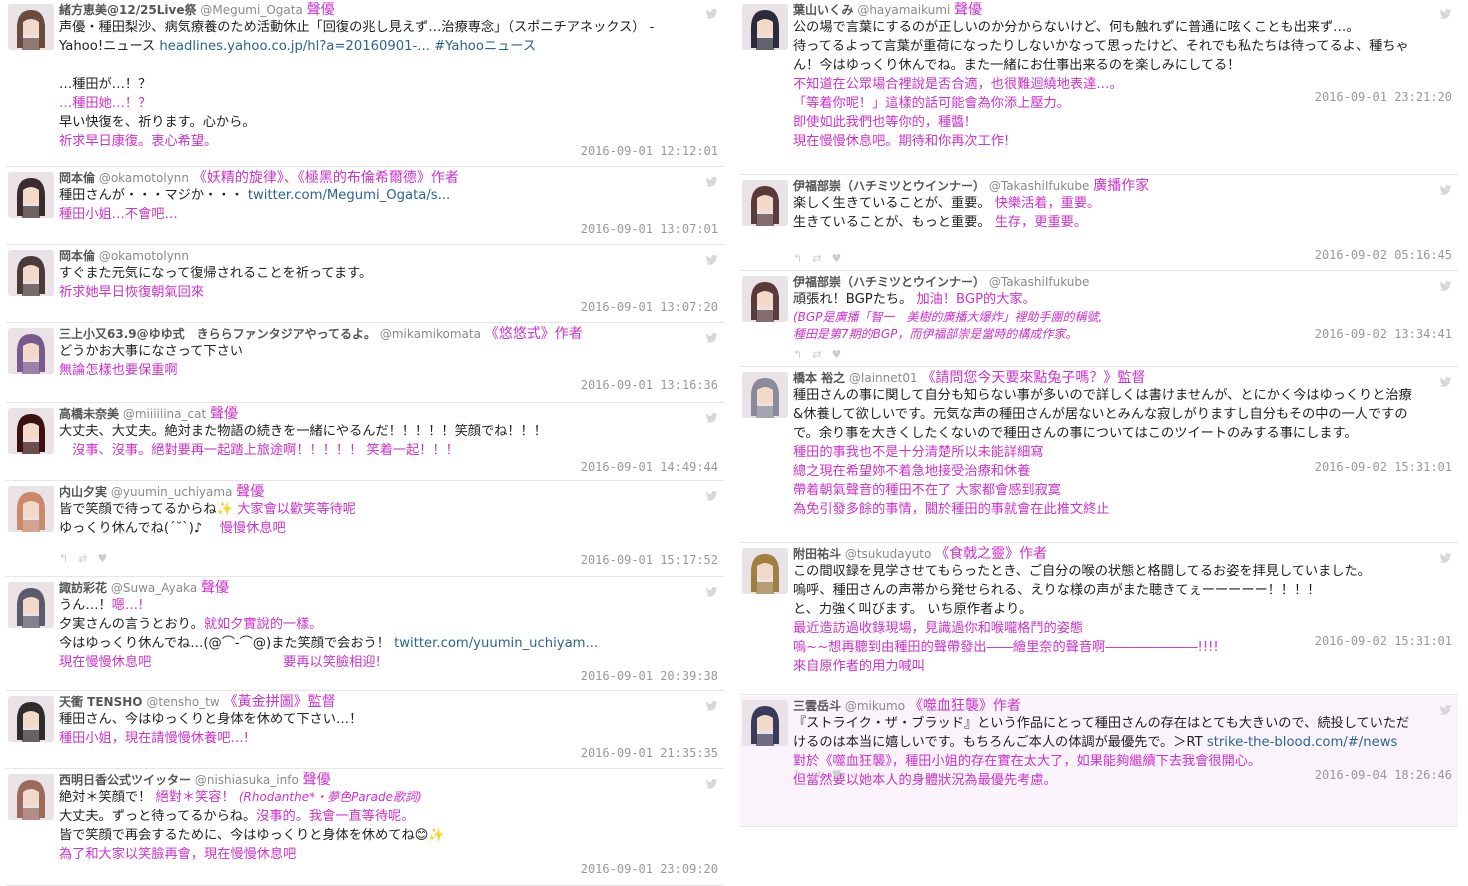 This screenshot has width=1468, height=886. Describe the element at coordinates (1383, 97) in the screenshot. I see `timestamp: 2016-09-01 23:21:20` at that location.